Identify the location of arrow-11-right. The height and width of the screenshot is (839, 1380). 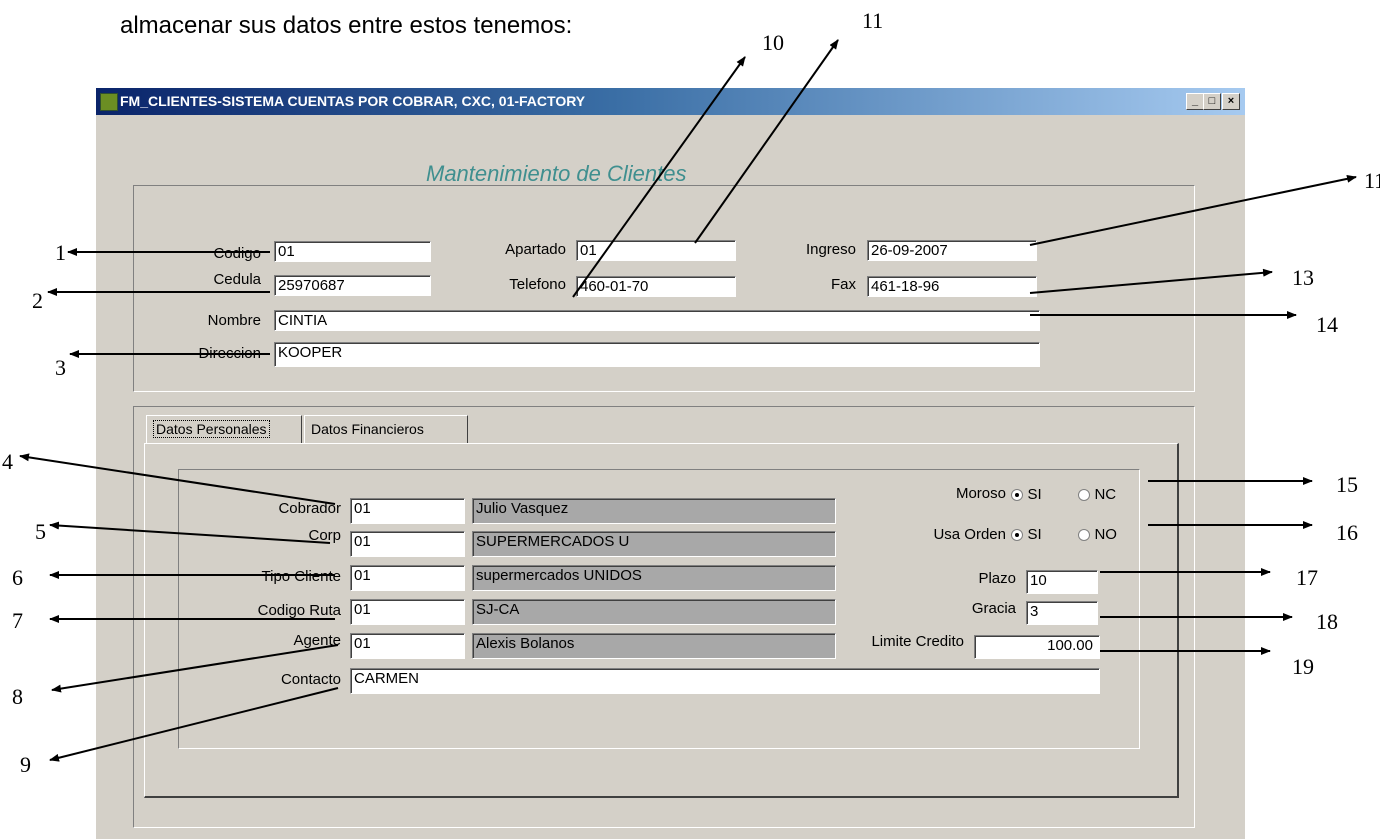
(1193, 210).